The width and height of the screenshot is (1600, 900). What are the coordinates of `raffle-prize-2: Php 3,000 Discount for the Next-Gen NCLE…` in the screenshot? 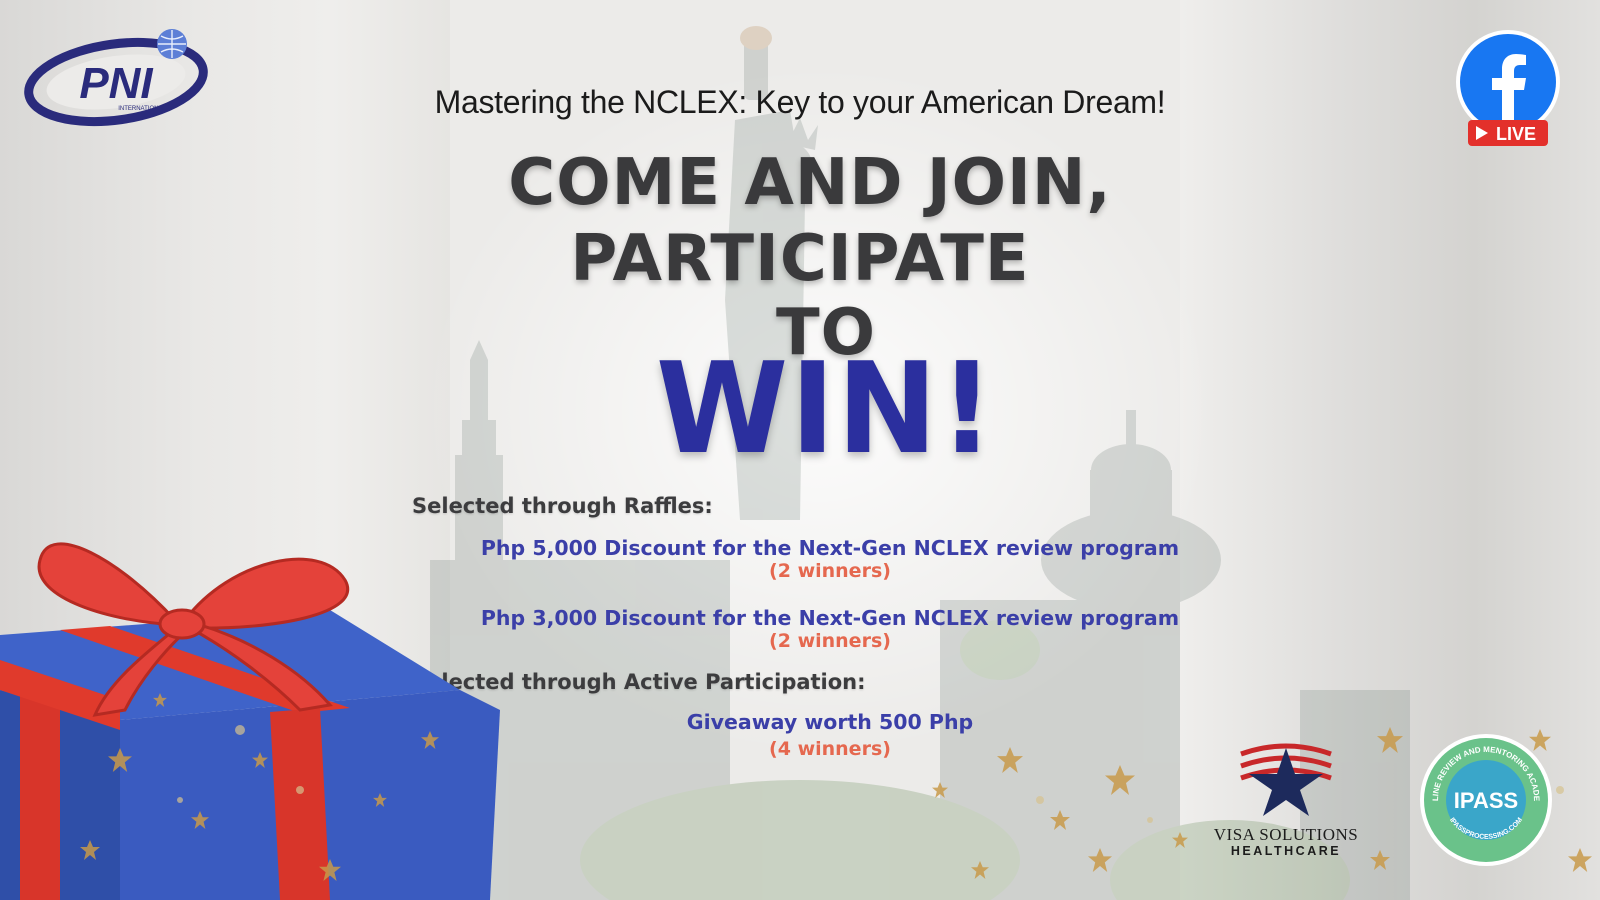 It's located at (830, 618).